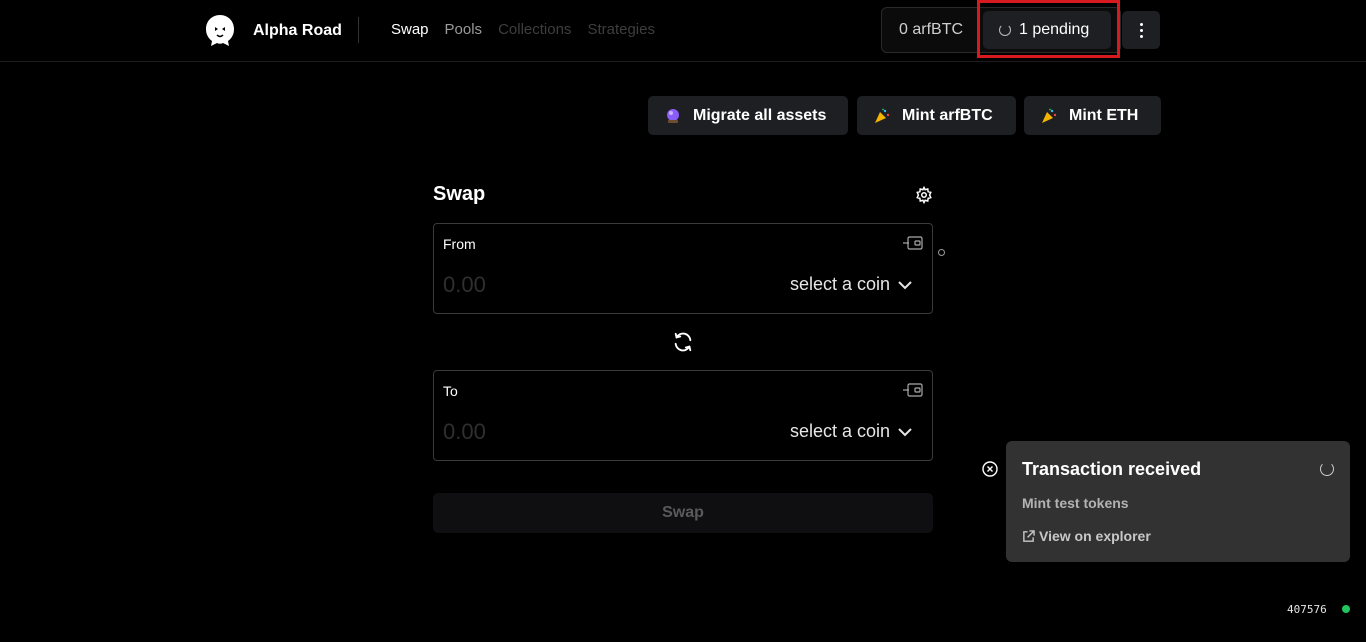  Describe the element at coordinates (459, 244) in the screenshot. I see `from-label: From` at that location.